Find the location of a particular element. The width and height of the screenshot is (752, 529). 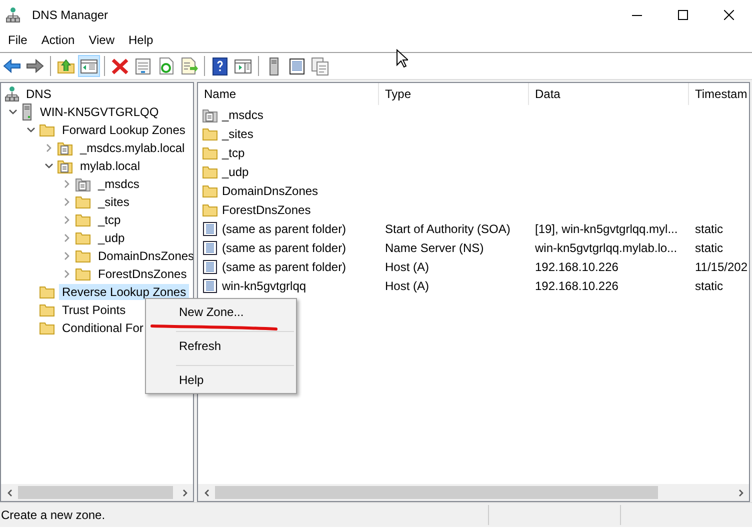

menu-item: View is located at coordinates (102, 40).